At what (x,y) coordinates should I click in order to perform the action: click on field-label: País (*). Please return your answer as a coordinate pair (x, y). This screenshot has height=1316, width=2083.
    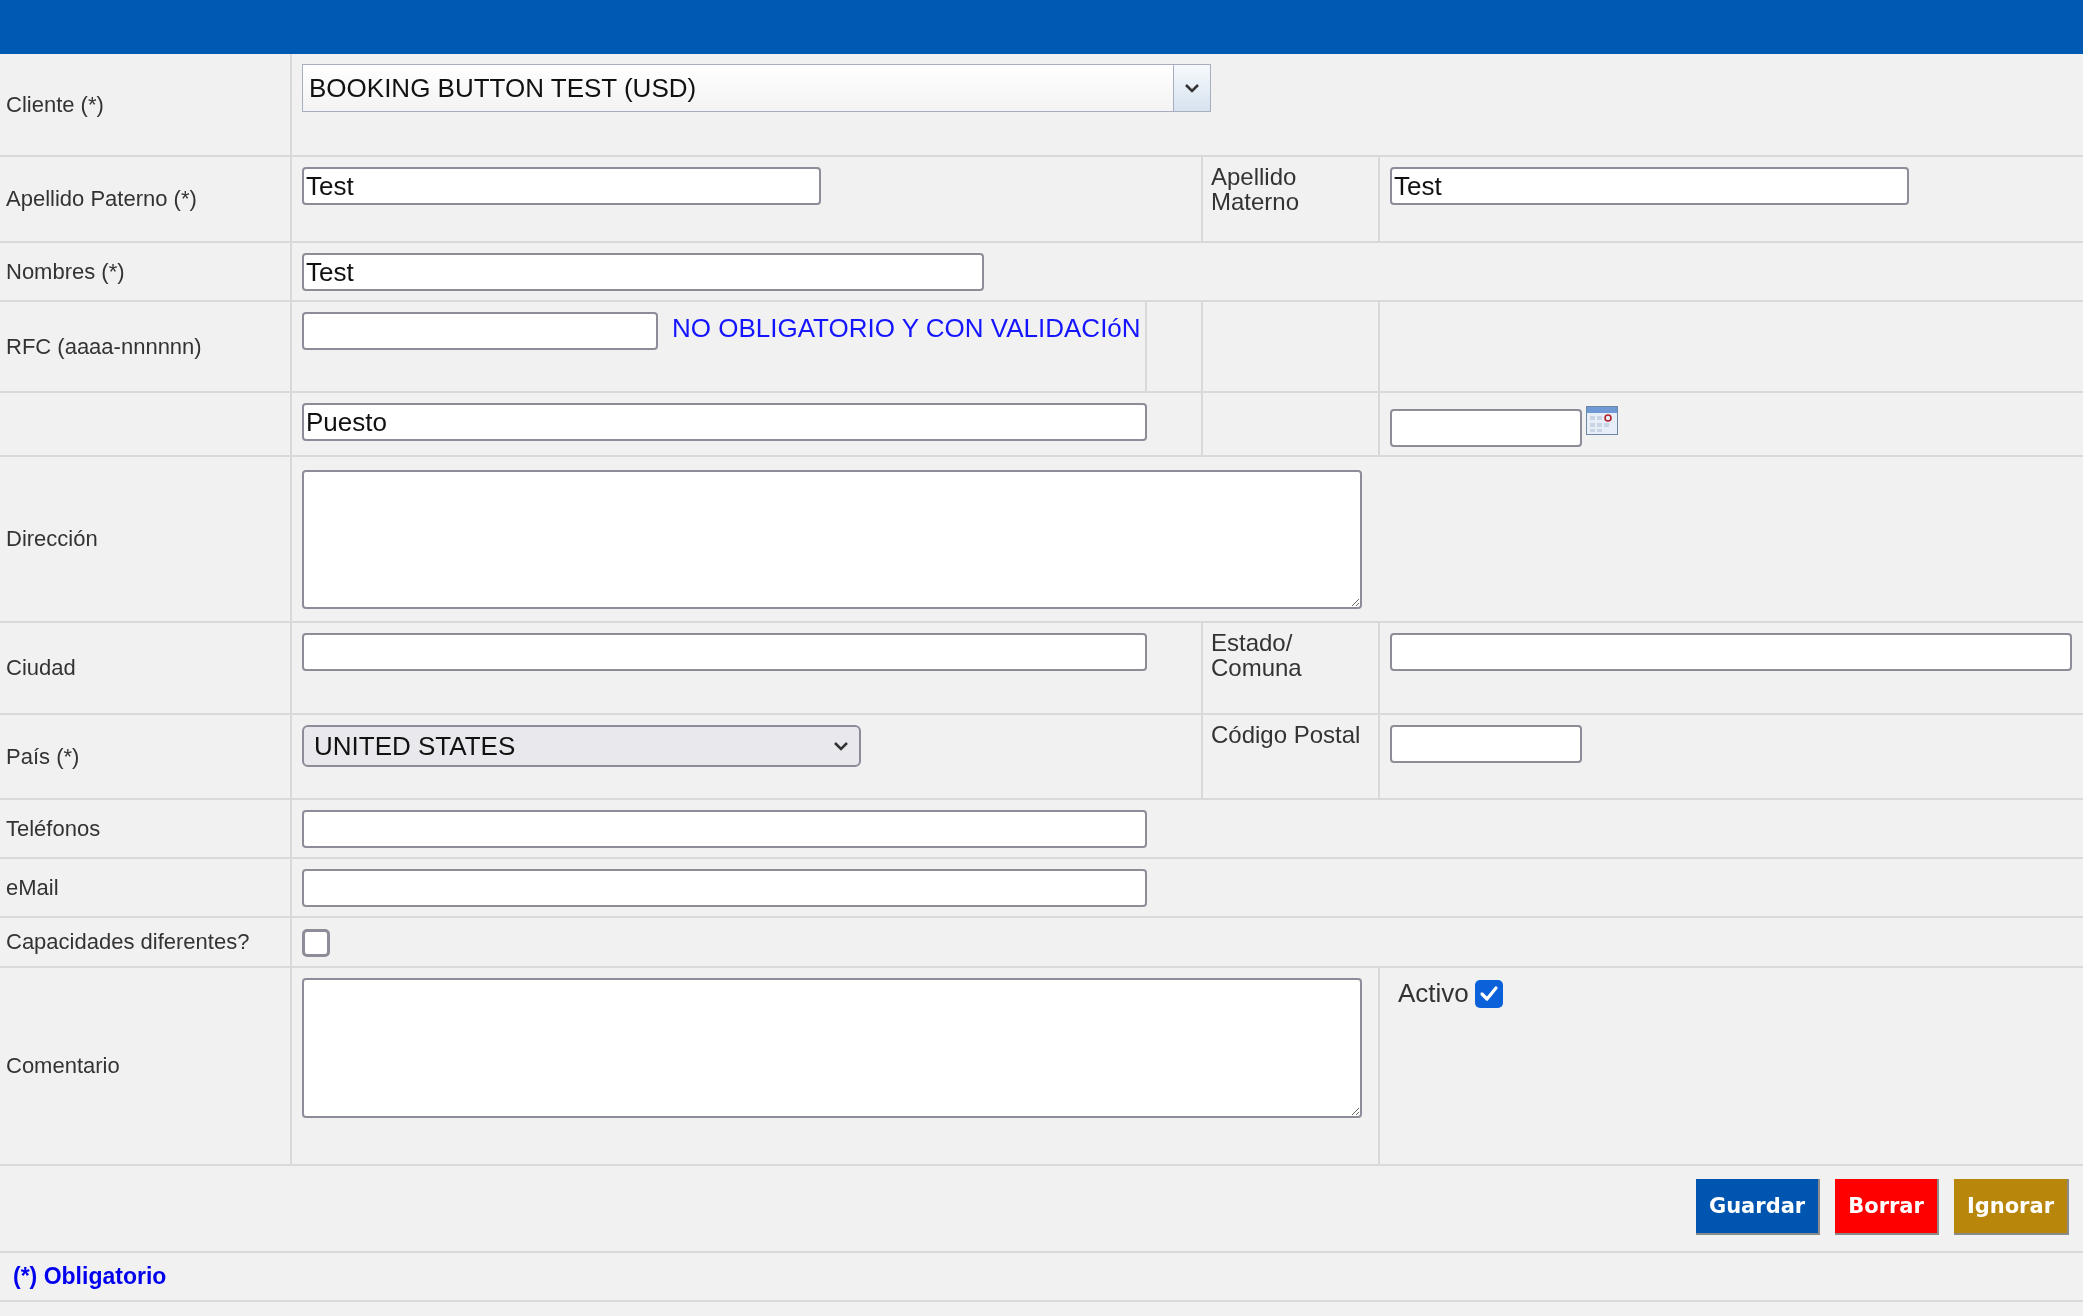
    Looking at the image, I should click on (43, 756).